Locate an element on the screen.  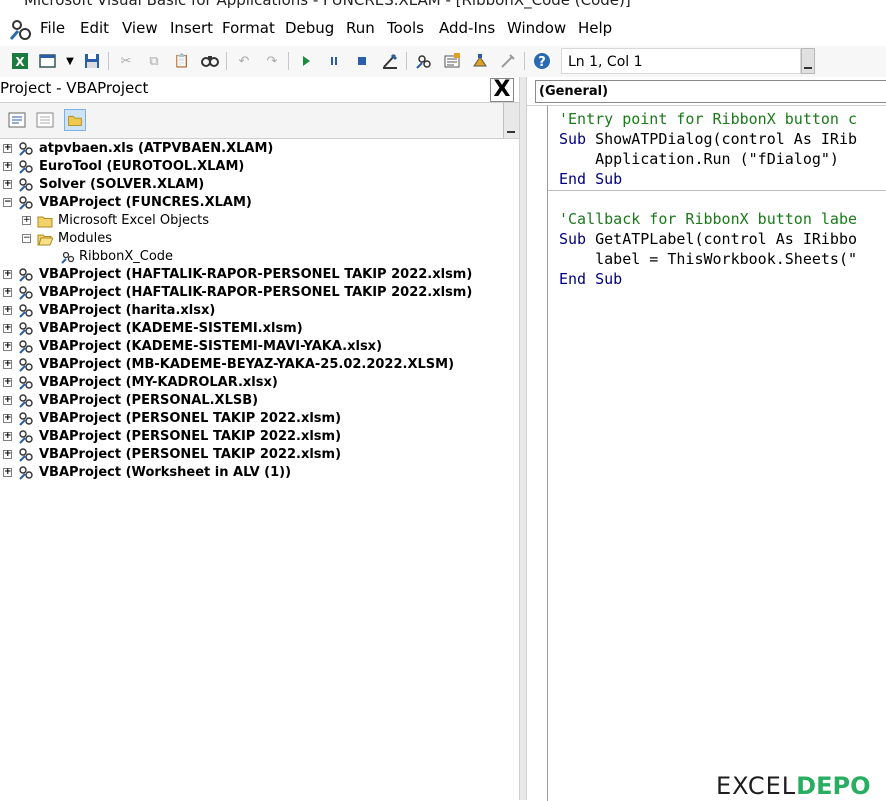
properties-icon is located at coordinates (452, 61).